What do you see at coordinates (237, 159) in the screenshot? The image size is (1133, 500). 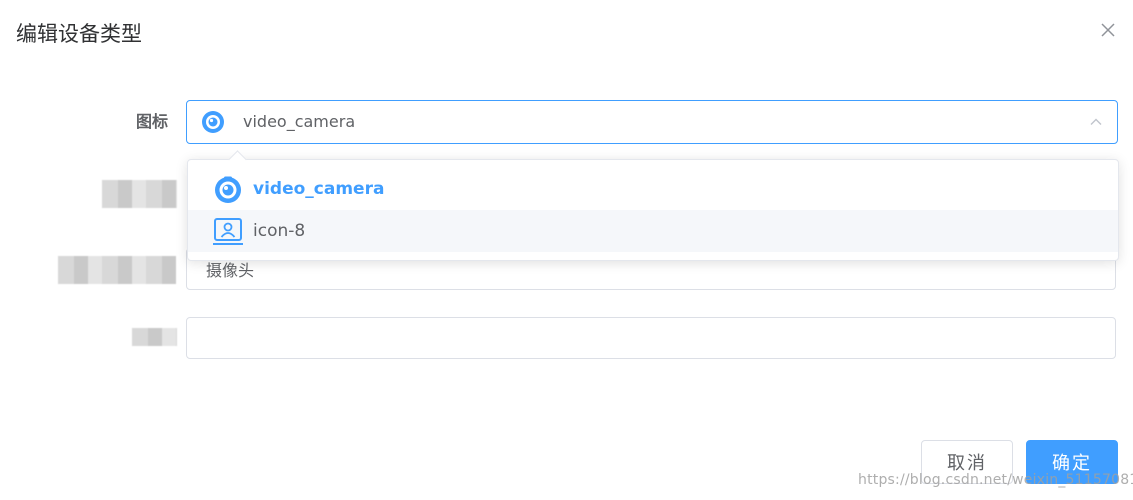 I see `dropdown-caret` at bounding box center [237, 159].